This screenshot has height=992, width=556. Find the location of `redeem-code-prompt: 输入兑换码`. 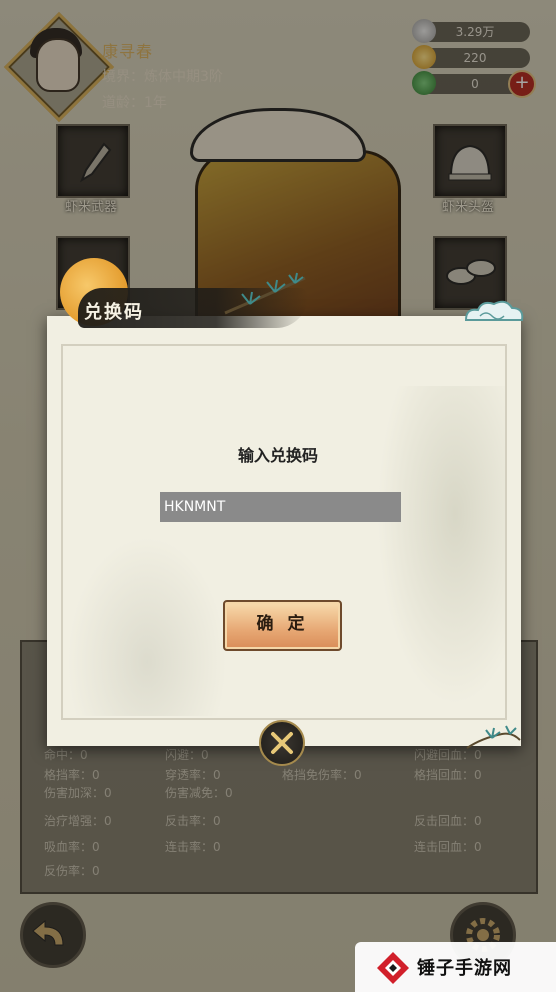

redeem-code-prompt: 输入兑换码 is located at coordinates (277, 455).